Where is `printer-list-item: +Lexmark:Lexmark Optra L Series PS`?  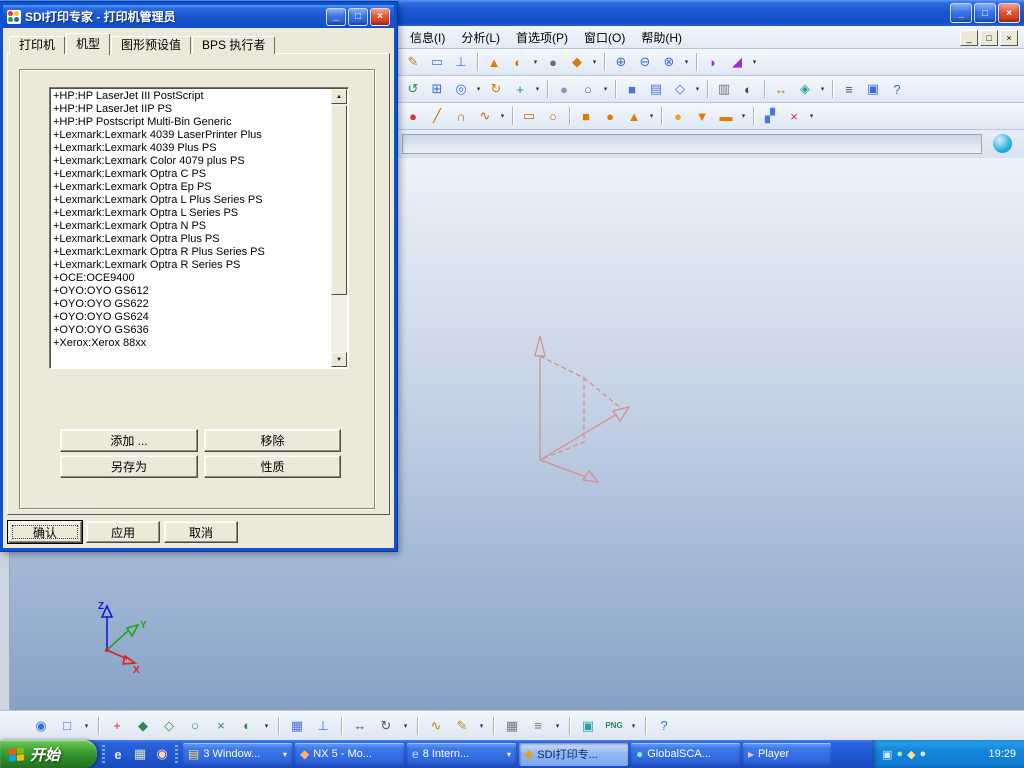 printer-list-item: +Lexmark:Lexmark Optra L Series PS is located at coordinates (191, 213).